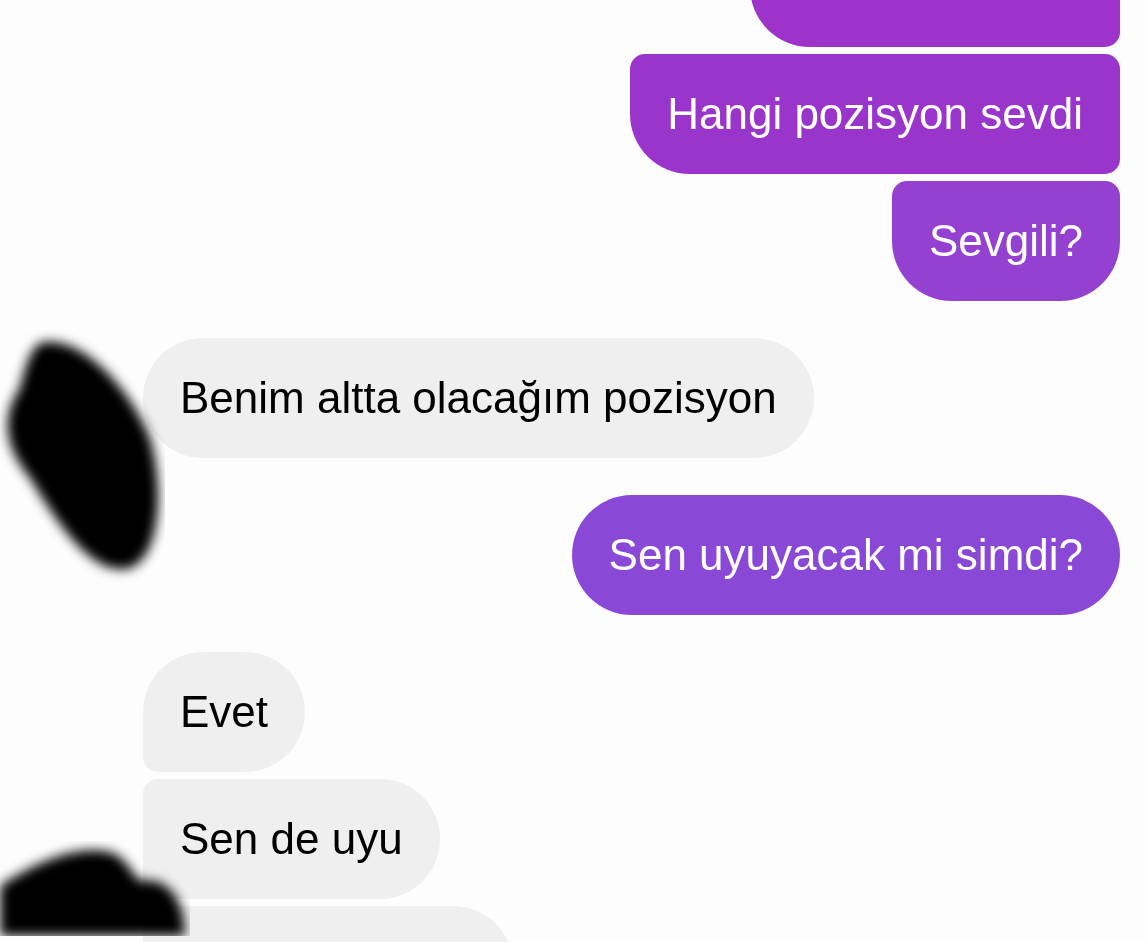  I want to click on received-message-bubble: Evet, so click(224, 712).